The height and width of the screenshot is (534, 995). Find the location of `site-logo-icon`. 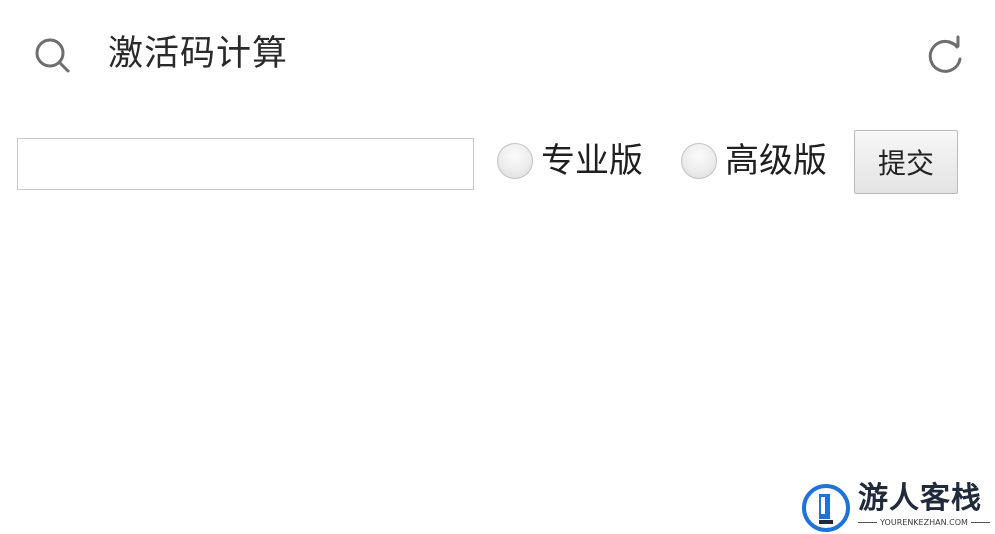

site-logo-icon is located at coordinates (826, 508).